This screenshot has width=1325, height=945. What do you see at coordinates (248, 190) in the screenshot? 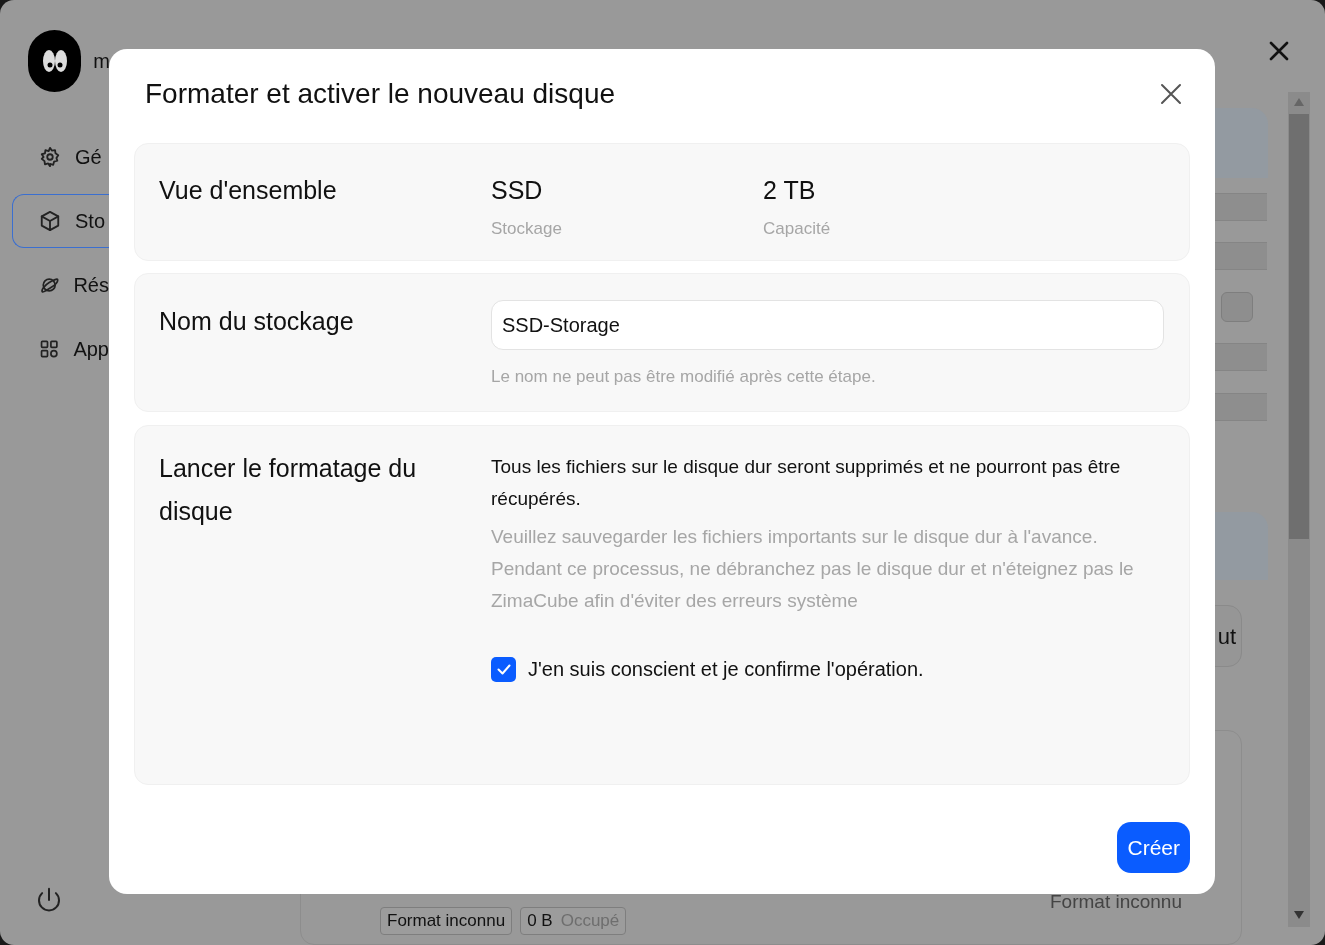
I see `section-label: Vue d'ensemble` at bounding box center [248, 190].